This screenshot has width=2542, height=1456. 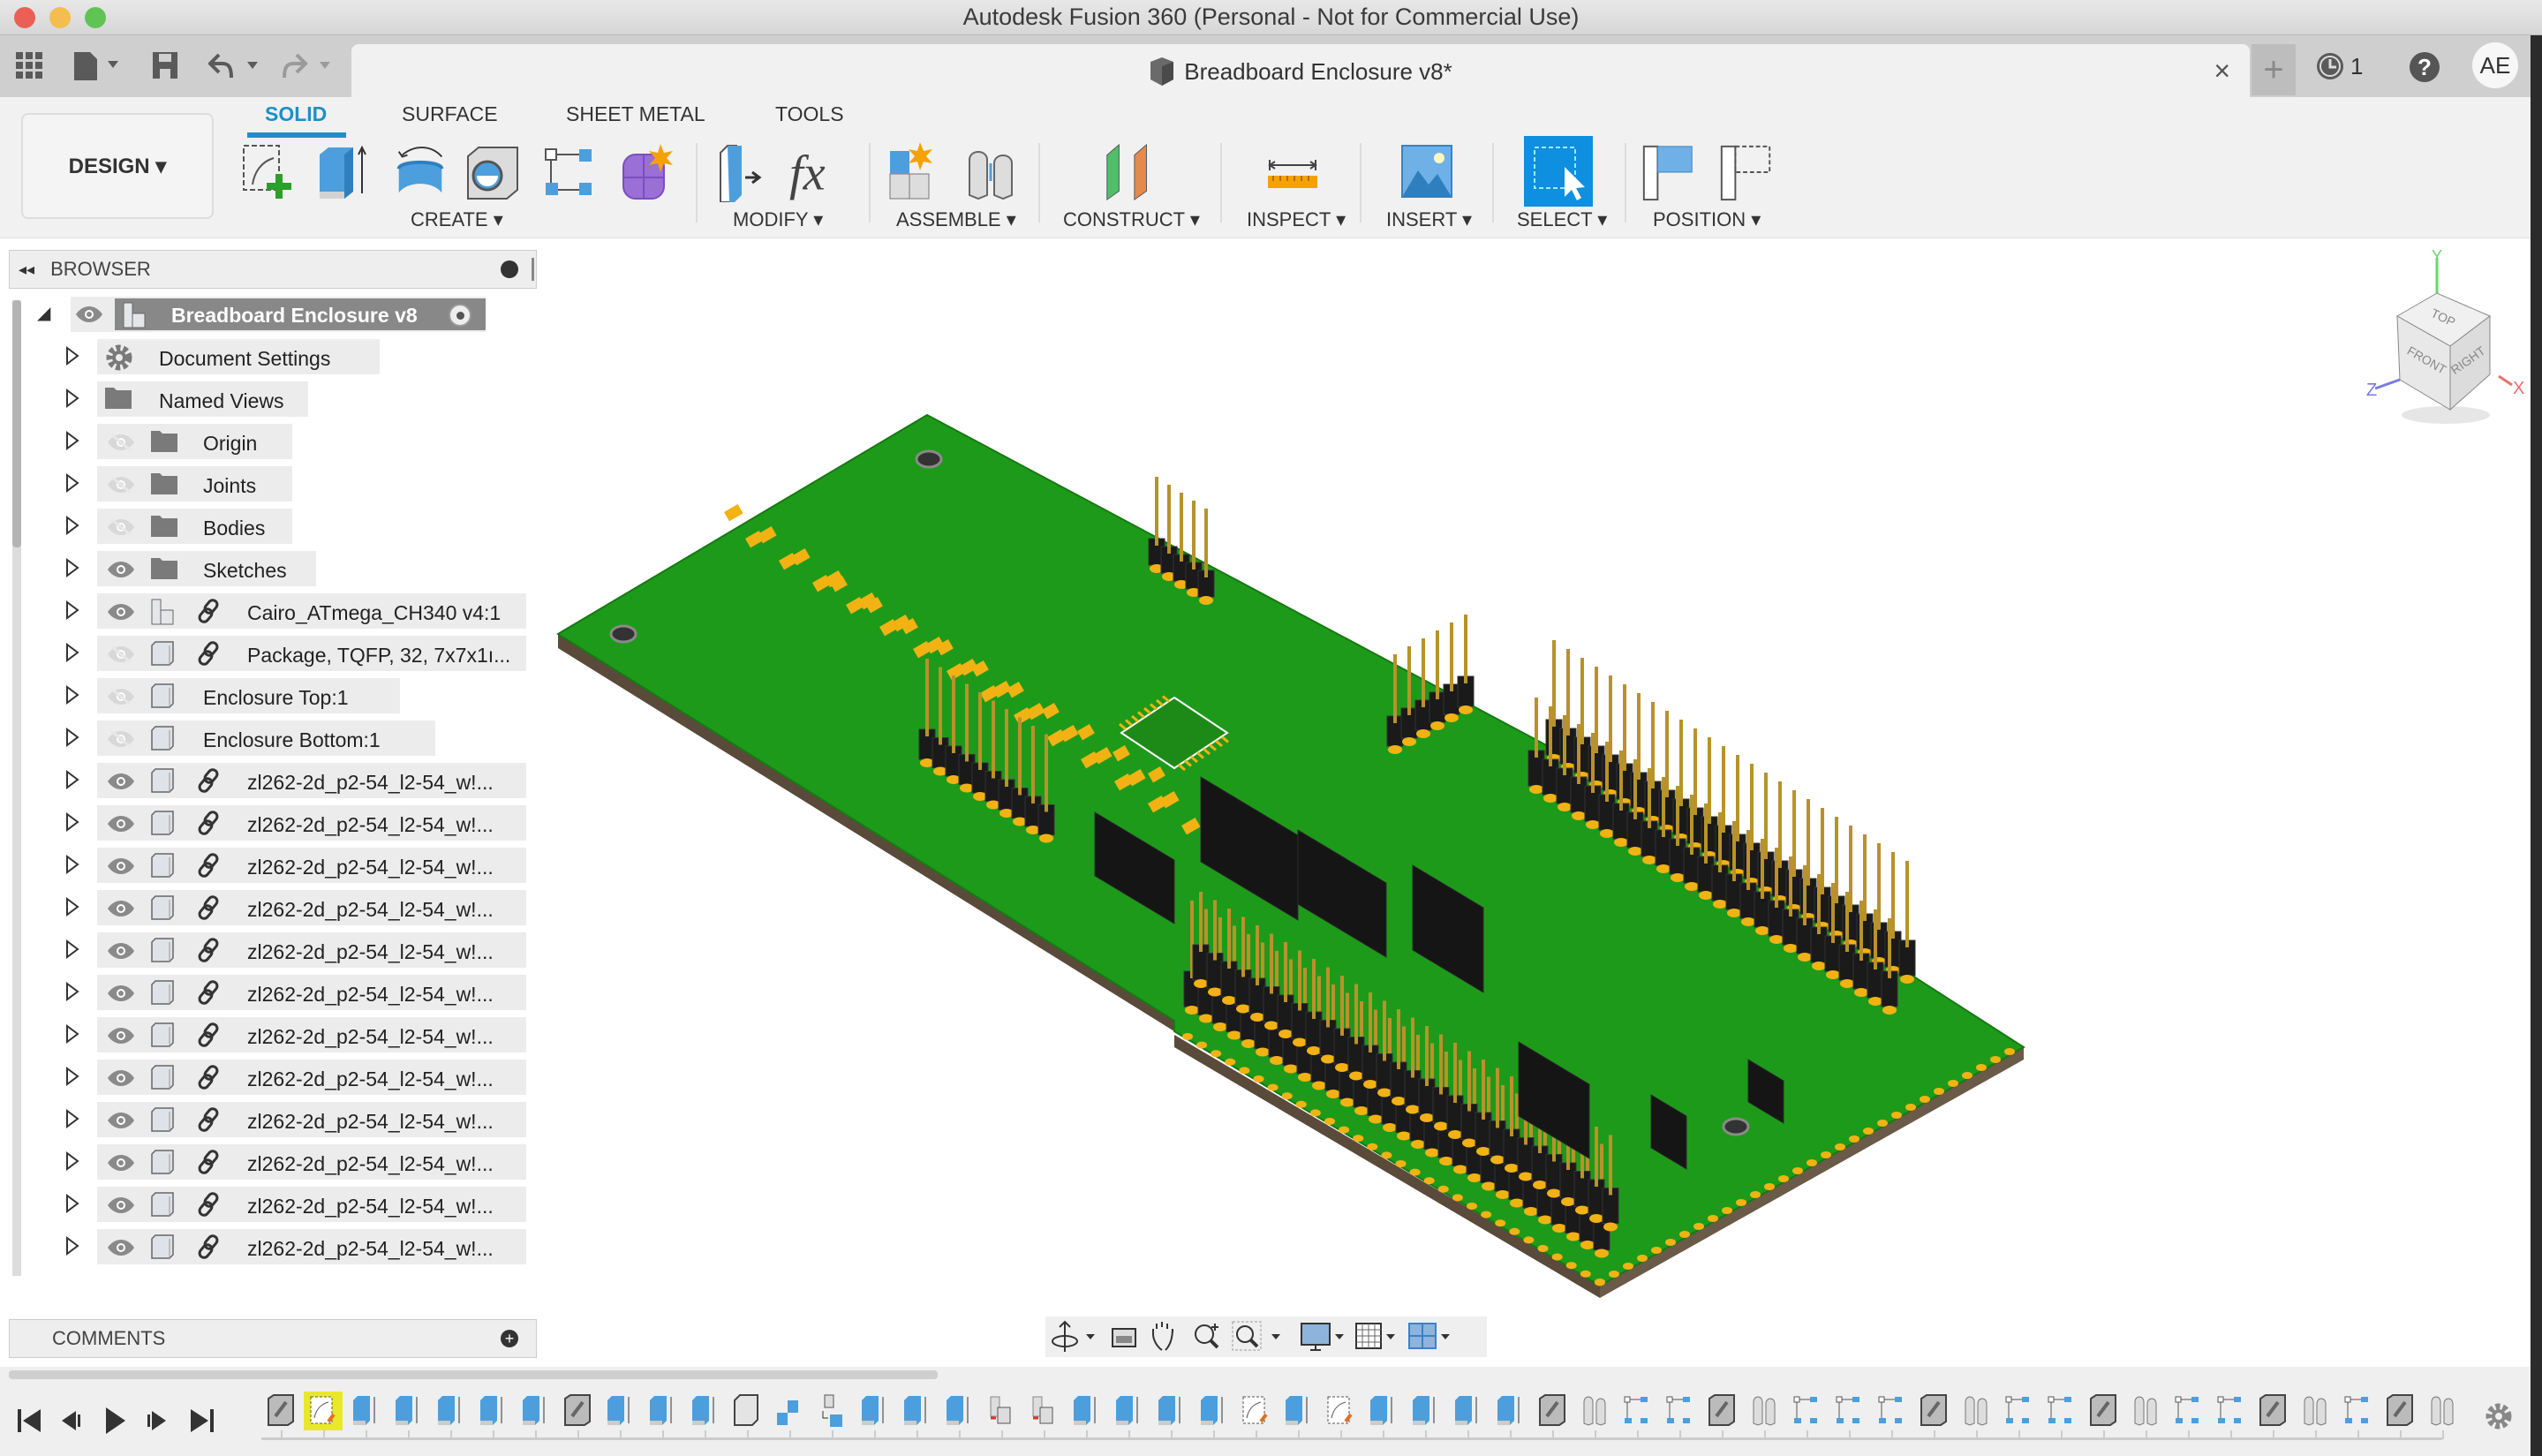 What do you see at coordinates (635, 114) in the screenshot?
I see `tab-sheet-metal: SHEET METAL` at bounding box center [635, 114].